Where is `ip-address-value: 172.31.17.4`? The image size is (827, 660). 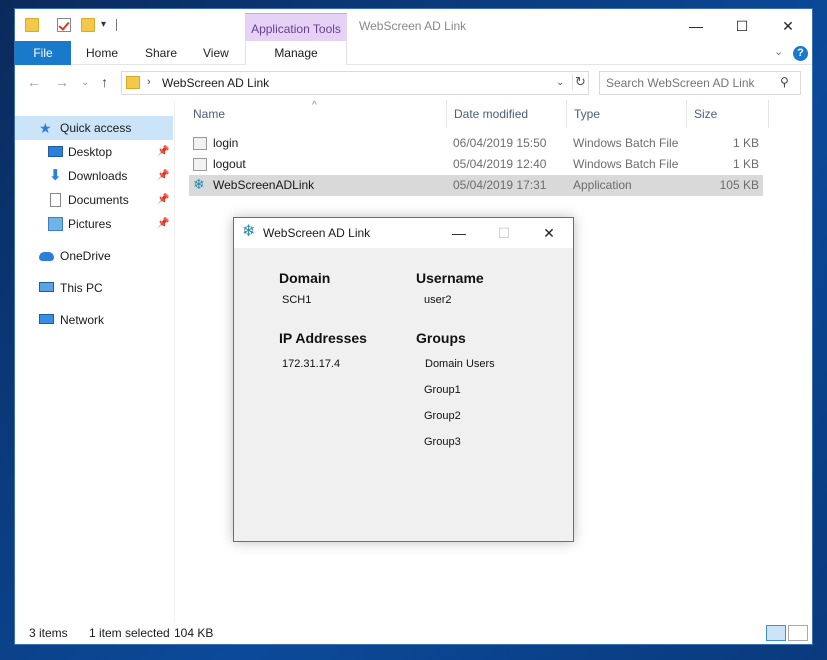
ip-address-value: 172.31.17.4 is located at coordinates (311, 364).